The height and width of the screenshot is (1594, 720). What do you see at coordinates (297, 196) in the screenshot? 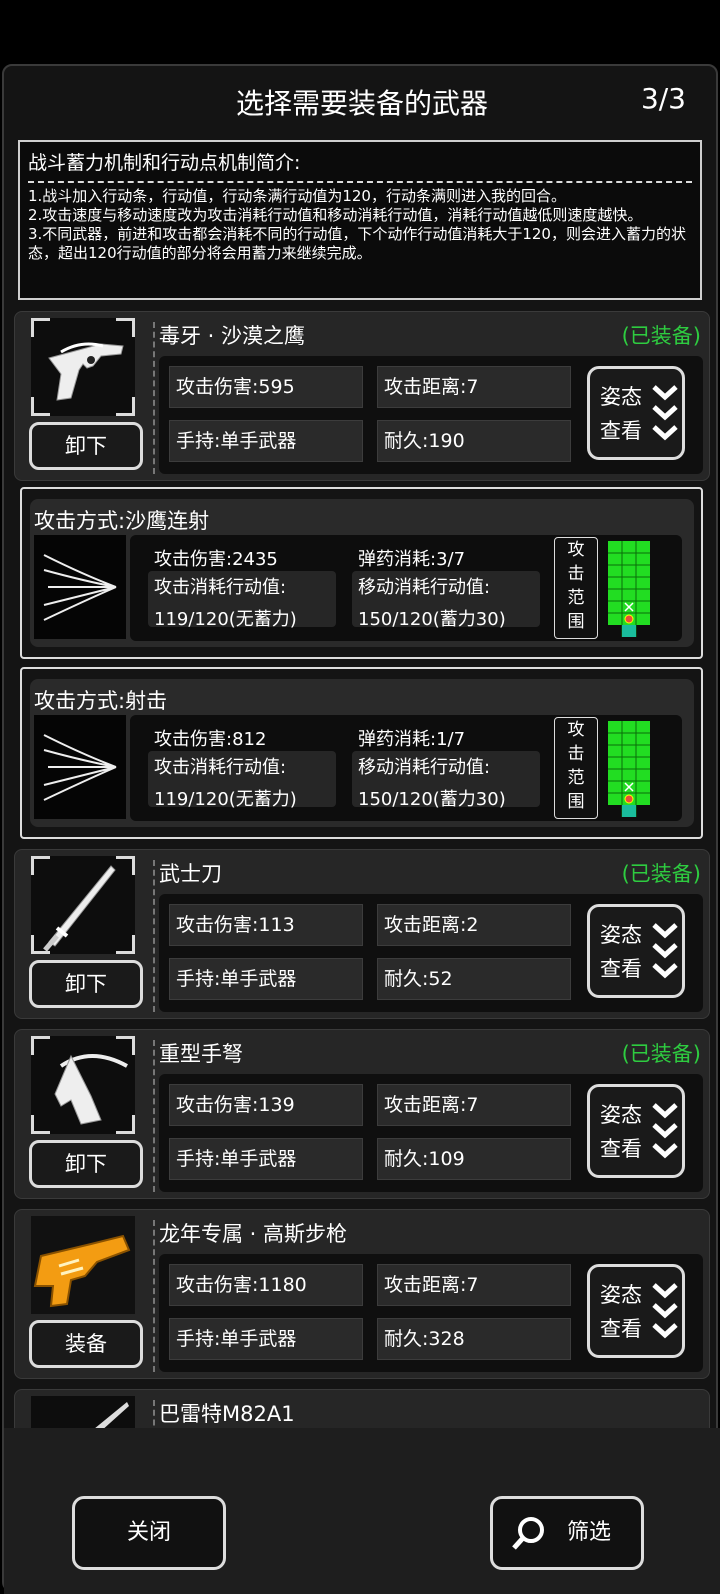
I see `intro-line: 1.战斗加入行动条，行动值，行动条满行动值为120，行动条满则进入我的回合。` at bounding box center [297, 196].